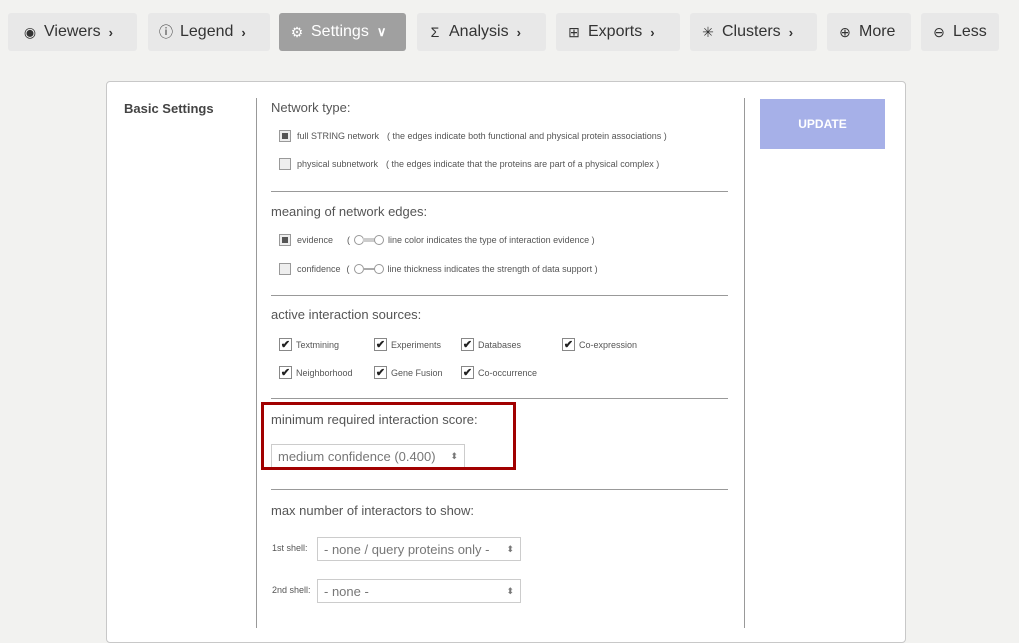  Describe the element at coordinates (169, 108) in the screenshot. I see `section-title: Basic Settings` at that location.